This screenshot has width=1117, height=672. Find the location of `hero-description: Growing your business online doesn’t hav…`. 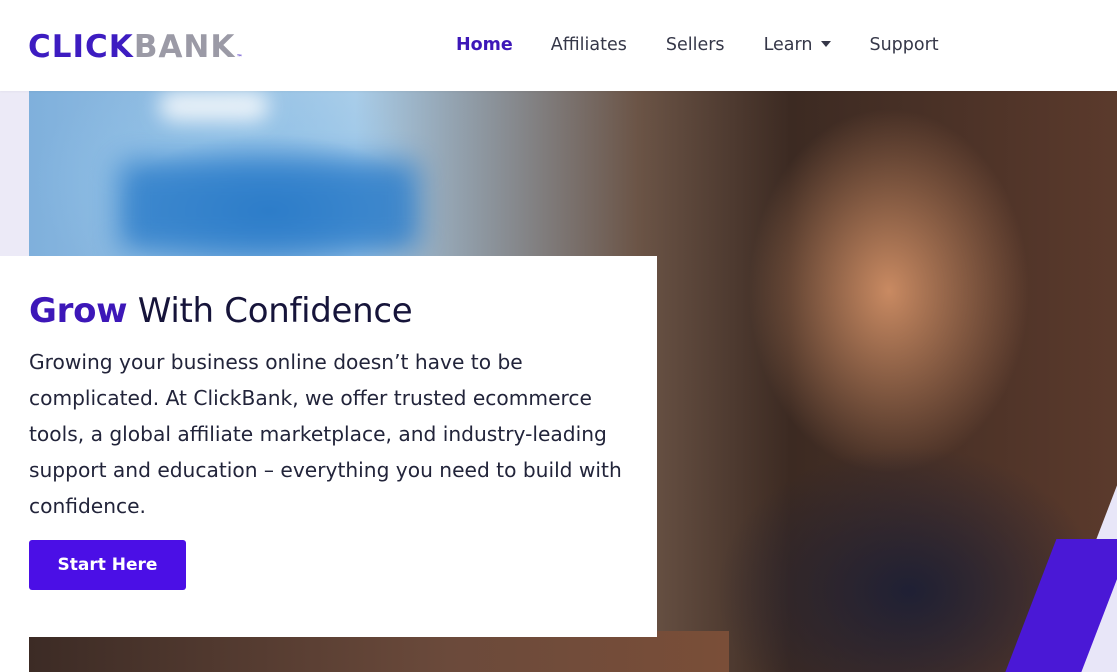

hero-description: Growing your business online doesn’t hav… is located at coordinates (325, 434).